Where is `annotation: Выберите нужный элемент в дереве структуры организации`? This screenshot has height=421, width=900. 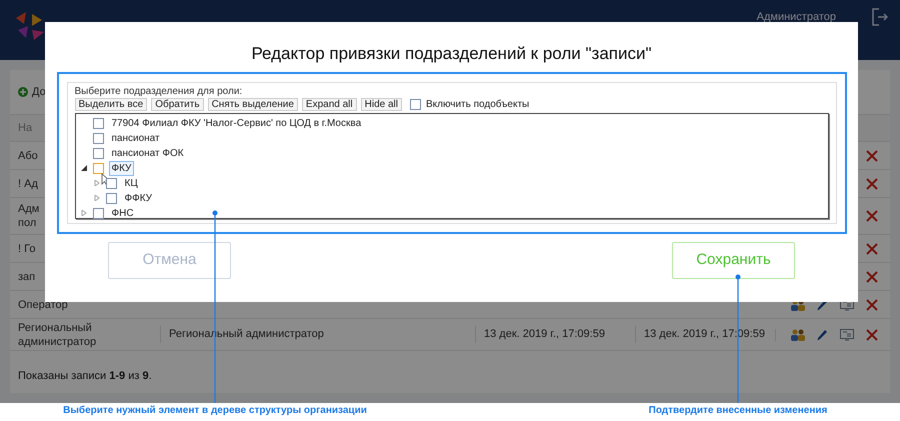 annotation: Выберите нужный элемент в дереве структуры организации is located at coordinates (215, 411).